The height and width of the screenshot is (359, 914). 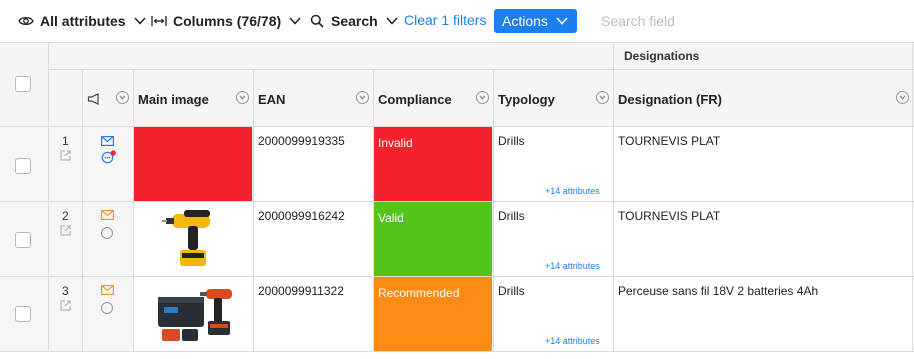 What do you see at coordinates (317, 21) in the screenshot?
I see `search-icon` at bounding box center [317, 21].